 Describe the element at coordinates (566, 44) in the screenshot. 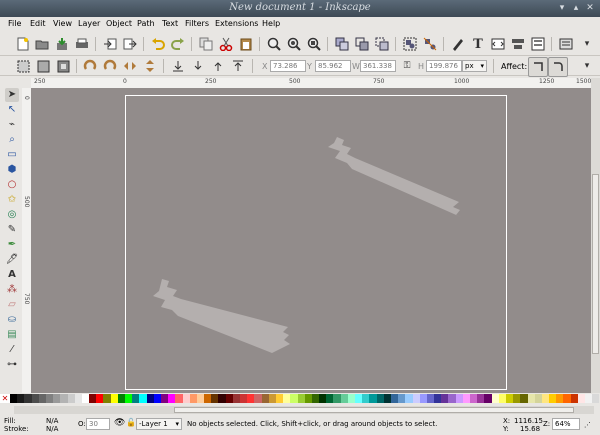

I see `preferences-icon` at that location.